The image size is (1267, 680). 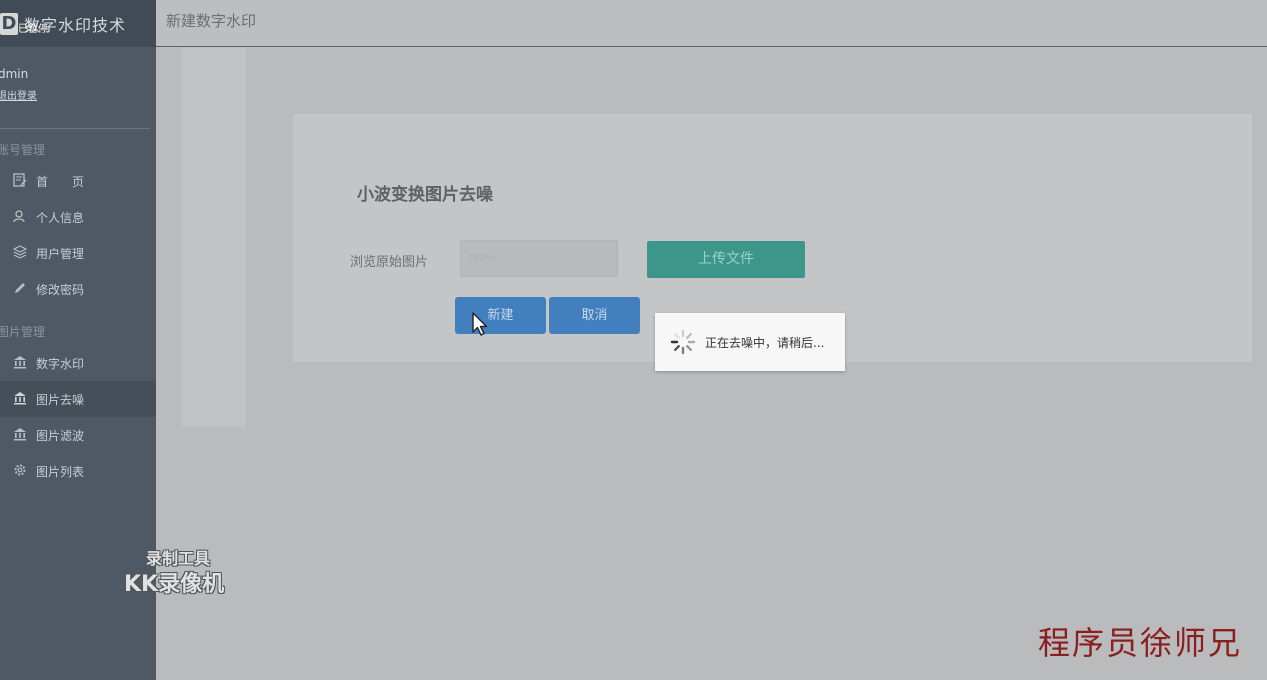 What do you see at coordinates (23, 332) in the screenshot?
I see `section-image-heading: 图片管理` at bounding box center [23, 332].